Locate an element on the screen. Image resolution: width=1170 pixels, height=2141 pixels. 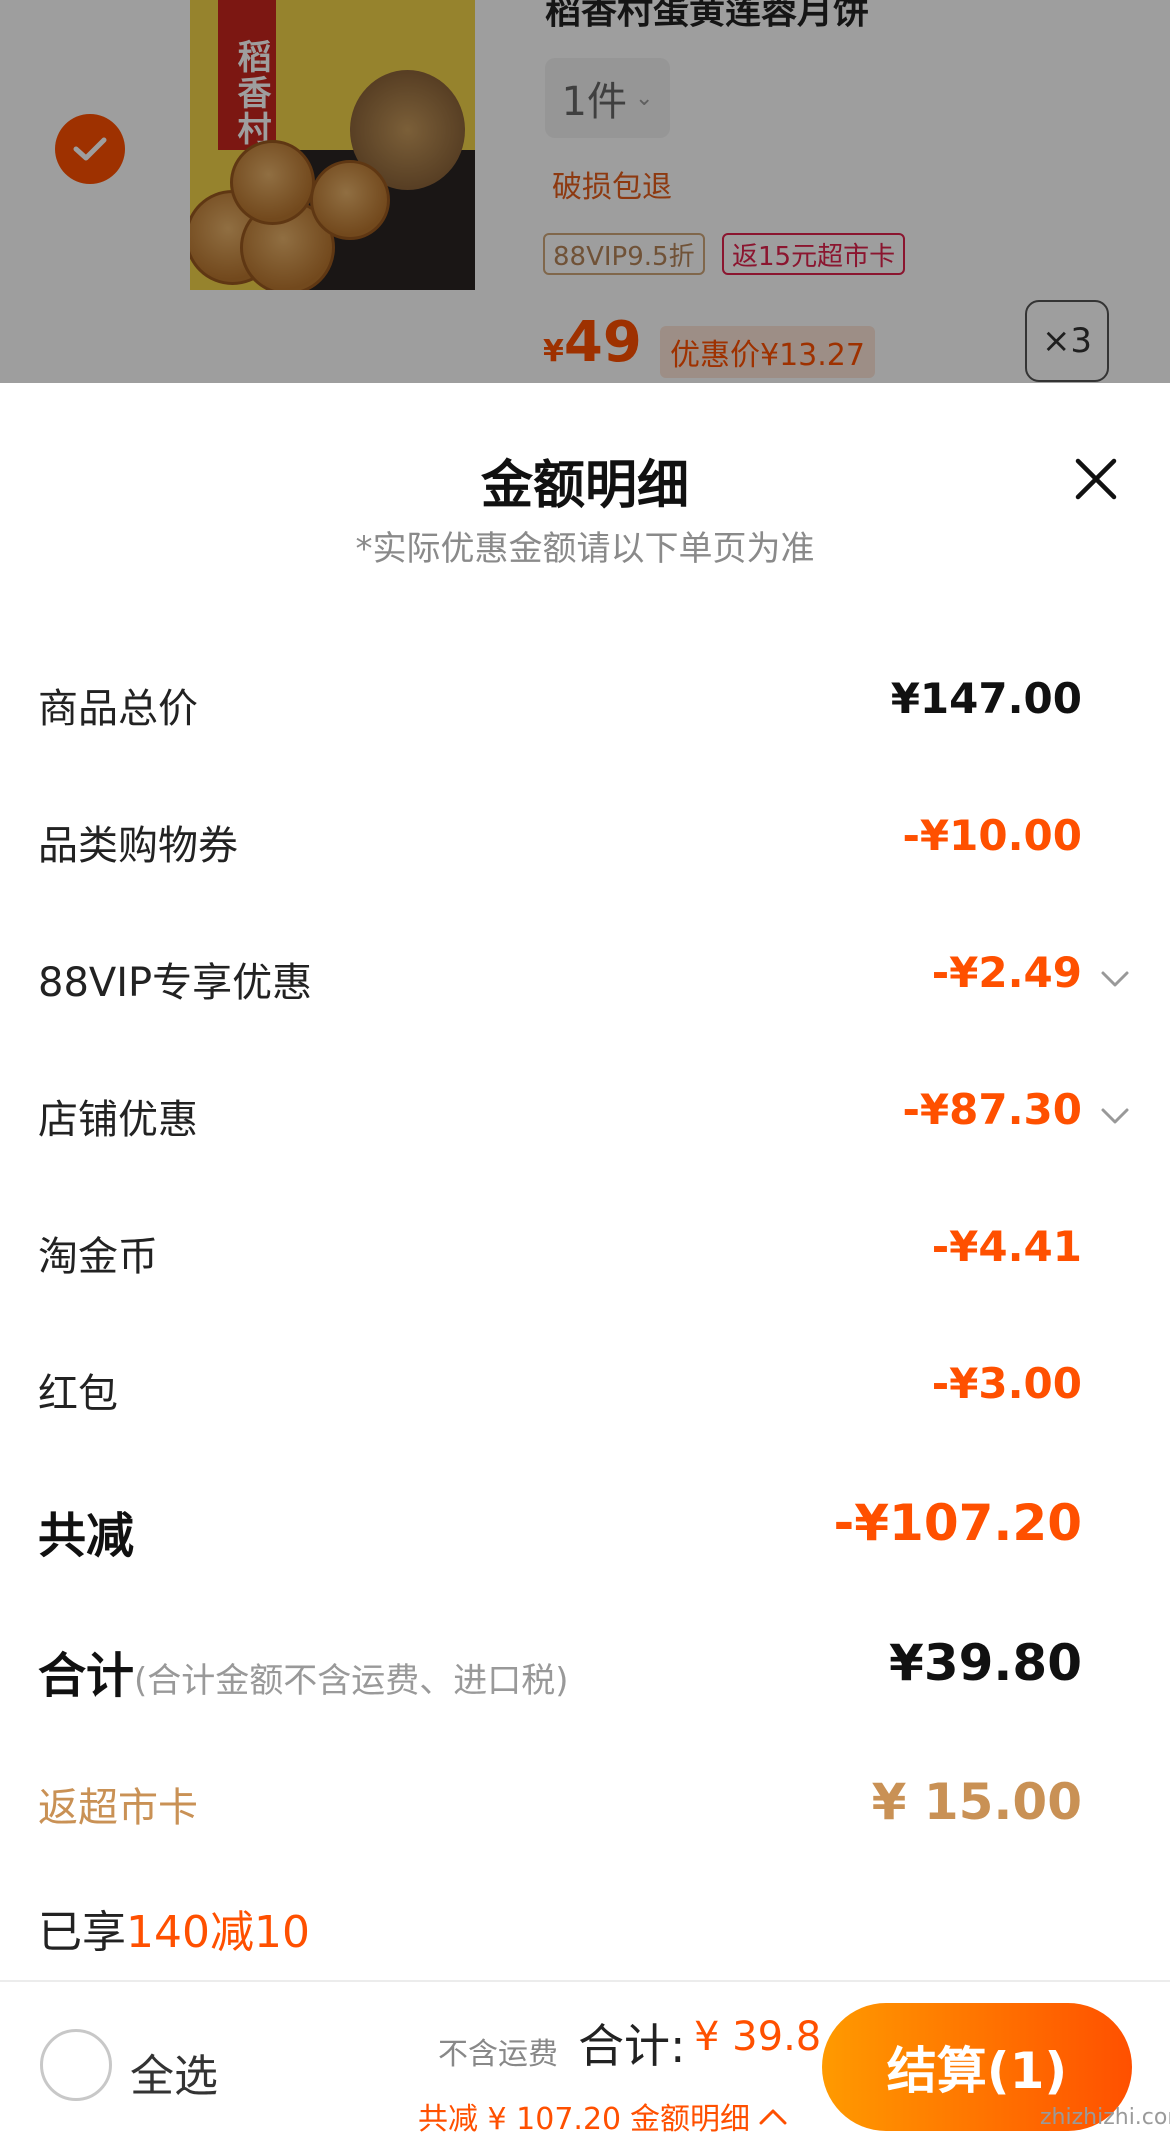
row-value: -¥2.49 is located at coordinates (1006, 972).